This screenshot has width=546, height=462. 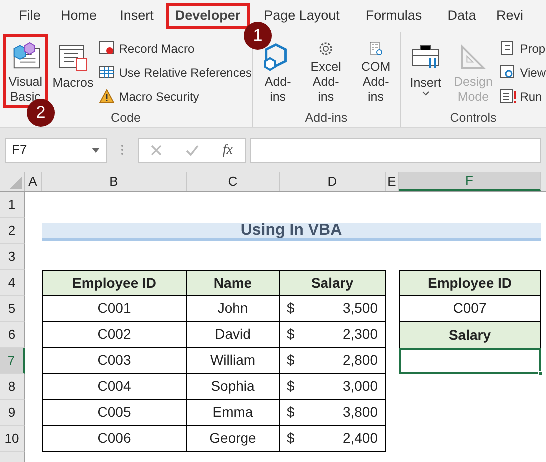 I want to click on document-icon, so click(x=508, y=97).